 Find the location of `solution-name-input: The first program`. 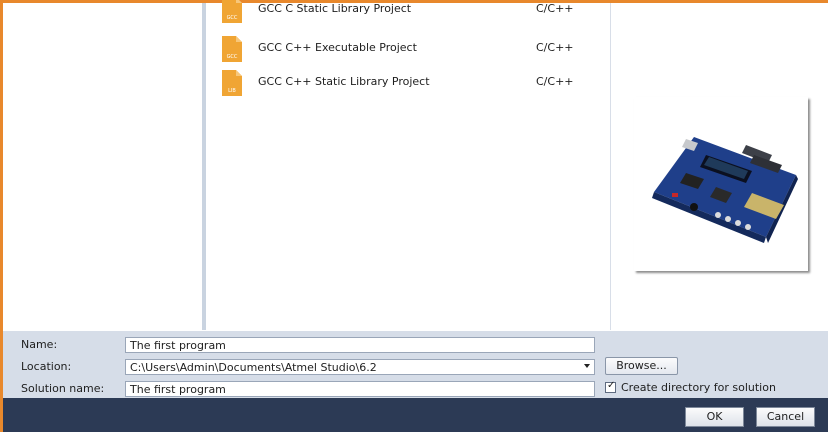

solution-name-input: The first program is located at coordinates (360, 389).